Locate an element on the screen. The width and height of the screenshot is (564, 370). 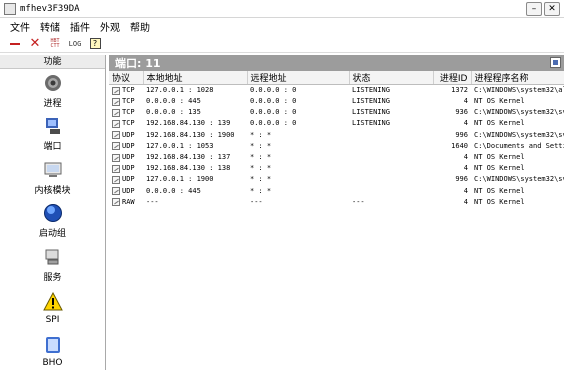
sidebar-item-label: 进程 is located at coordinates (52, 103).